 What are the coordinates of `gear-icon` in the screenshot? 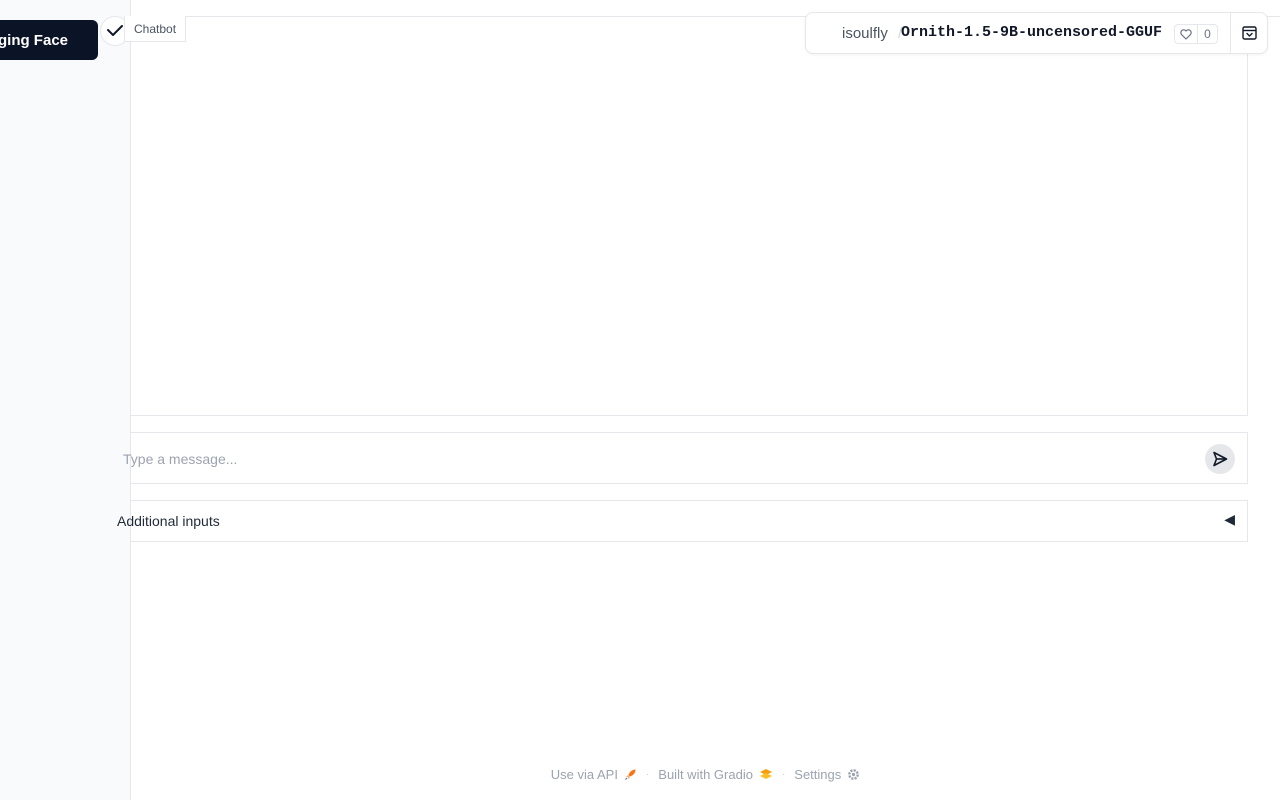 It's located at (854, 774).